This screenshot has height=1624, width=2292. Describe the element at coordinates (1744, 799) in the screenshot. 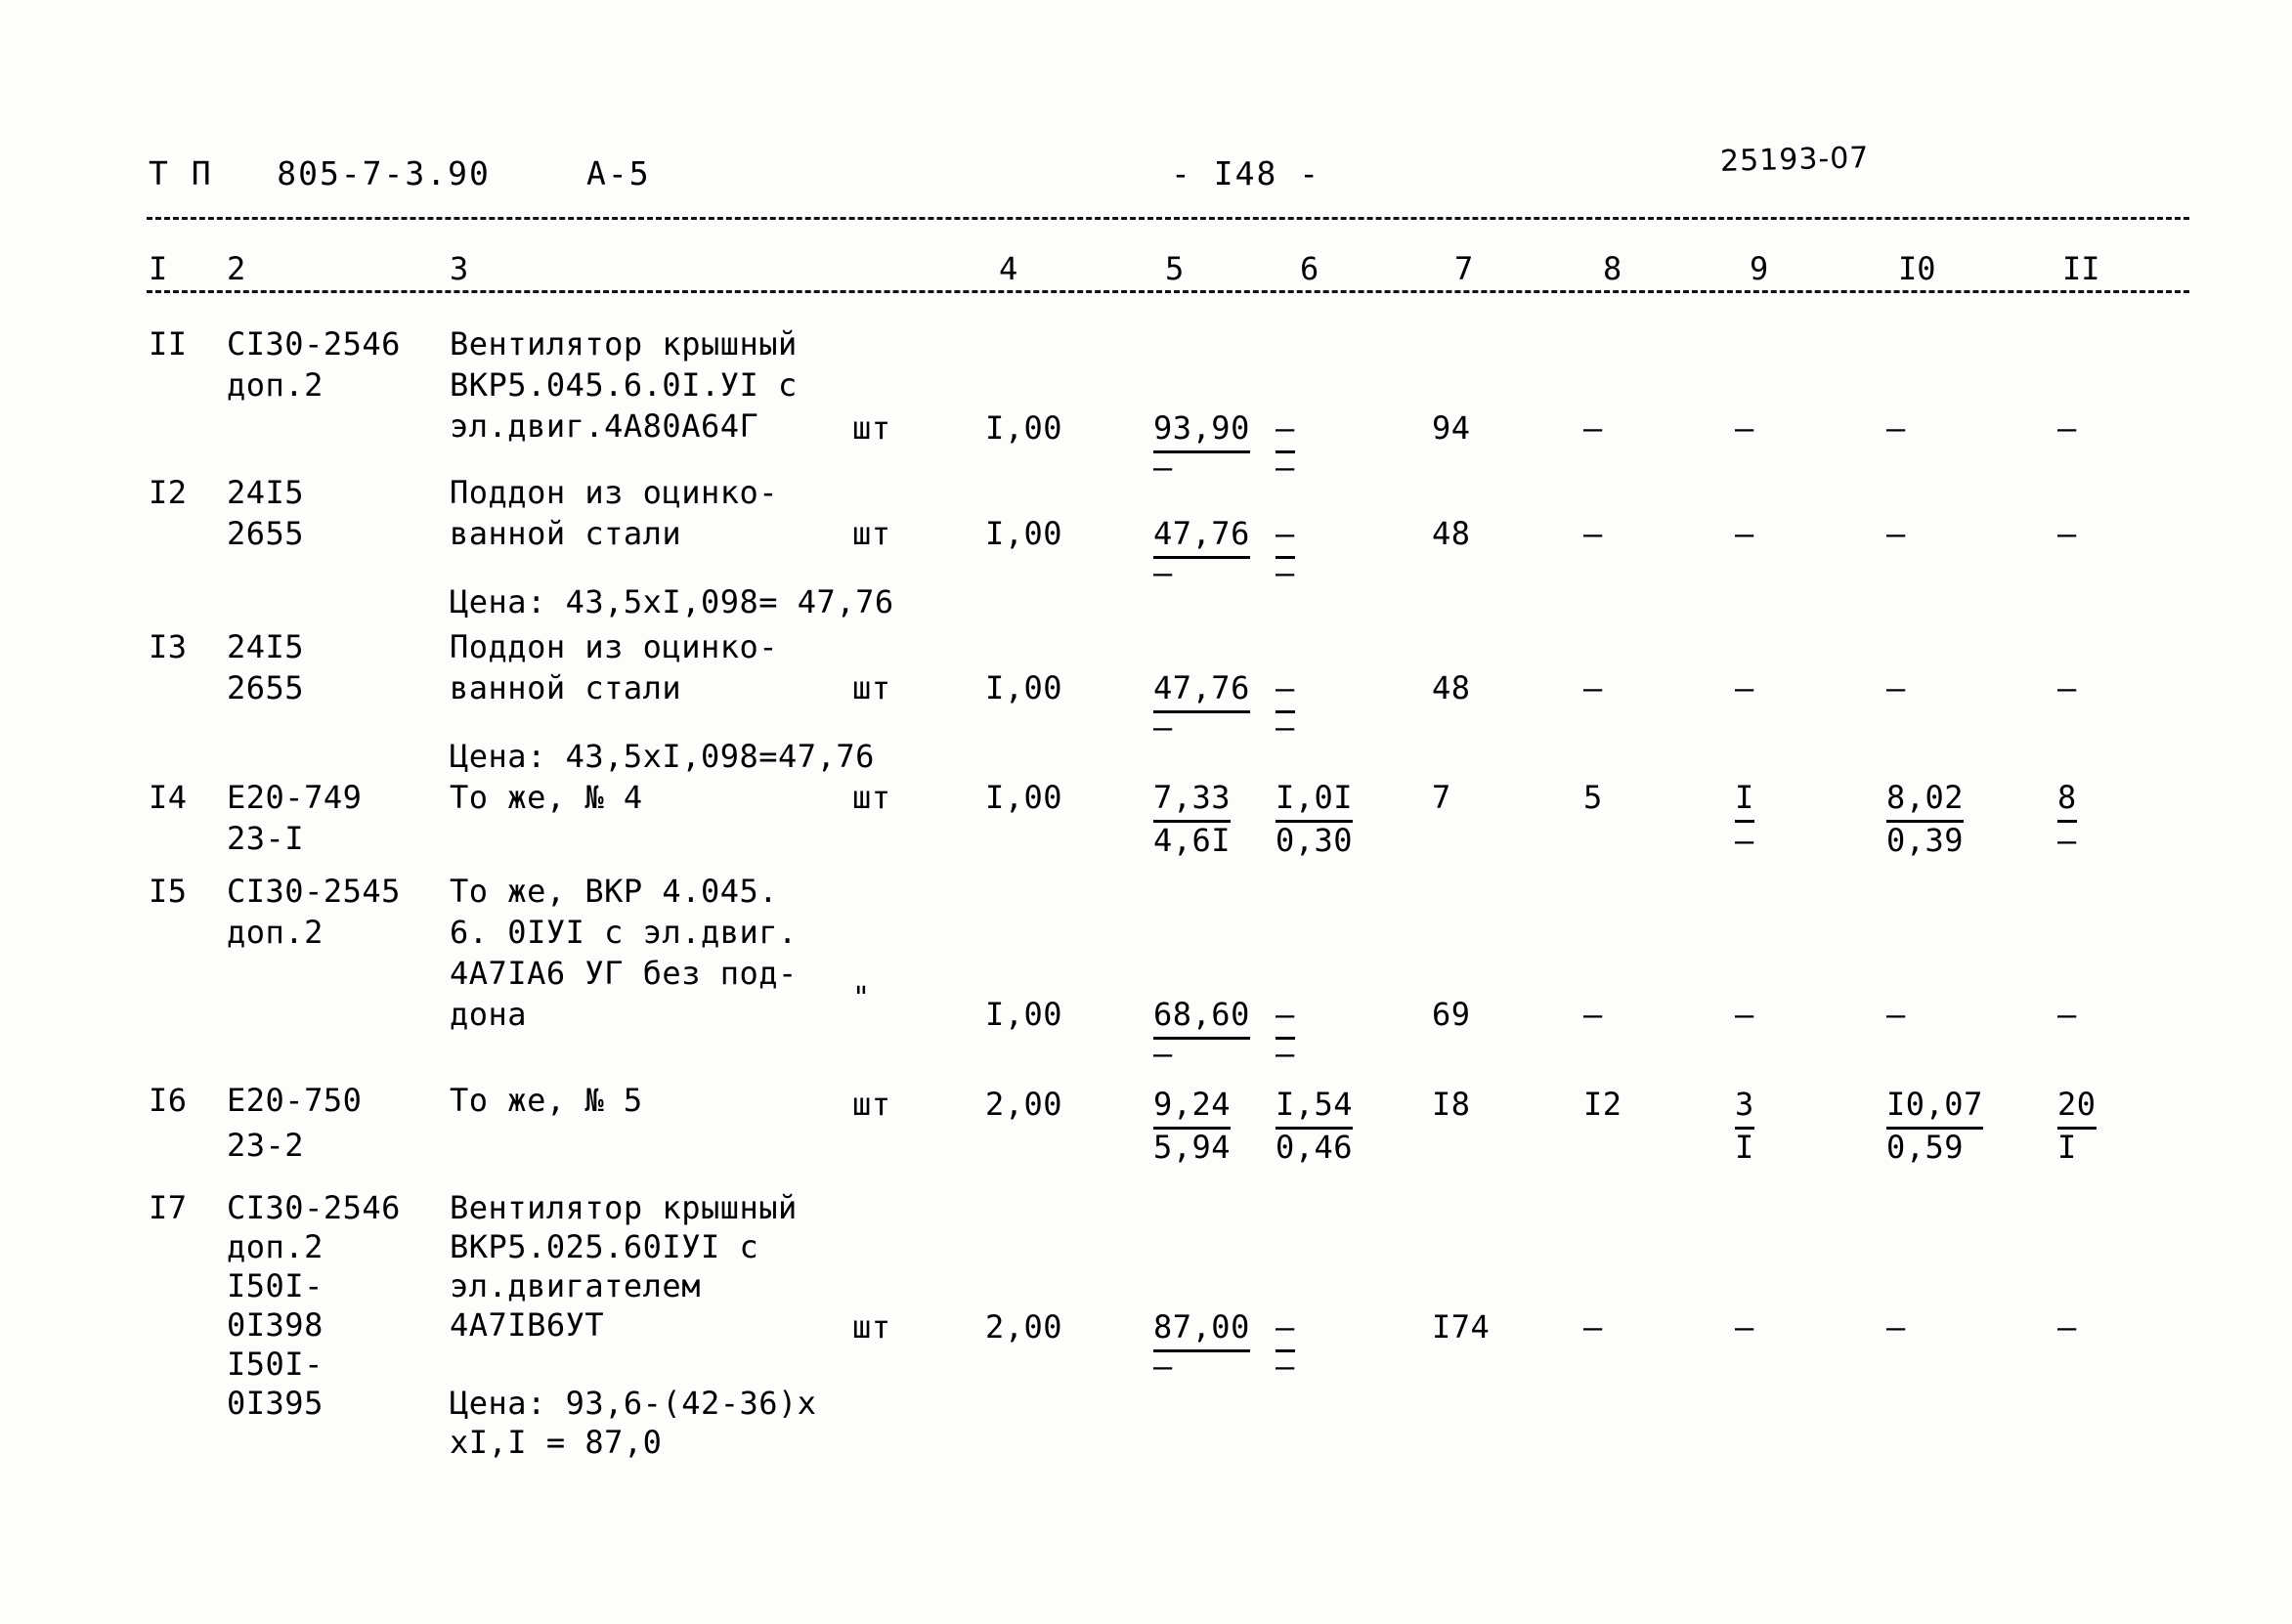

I see `row-col9-value: I` at that location.